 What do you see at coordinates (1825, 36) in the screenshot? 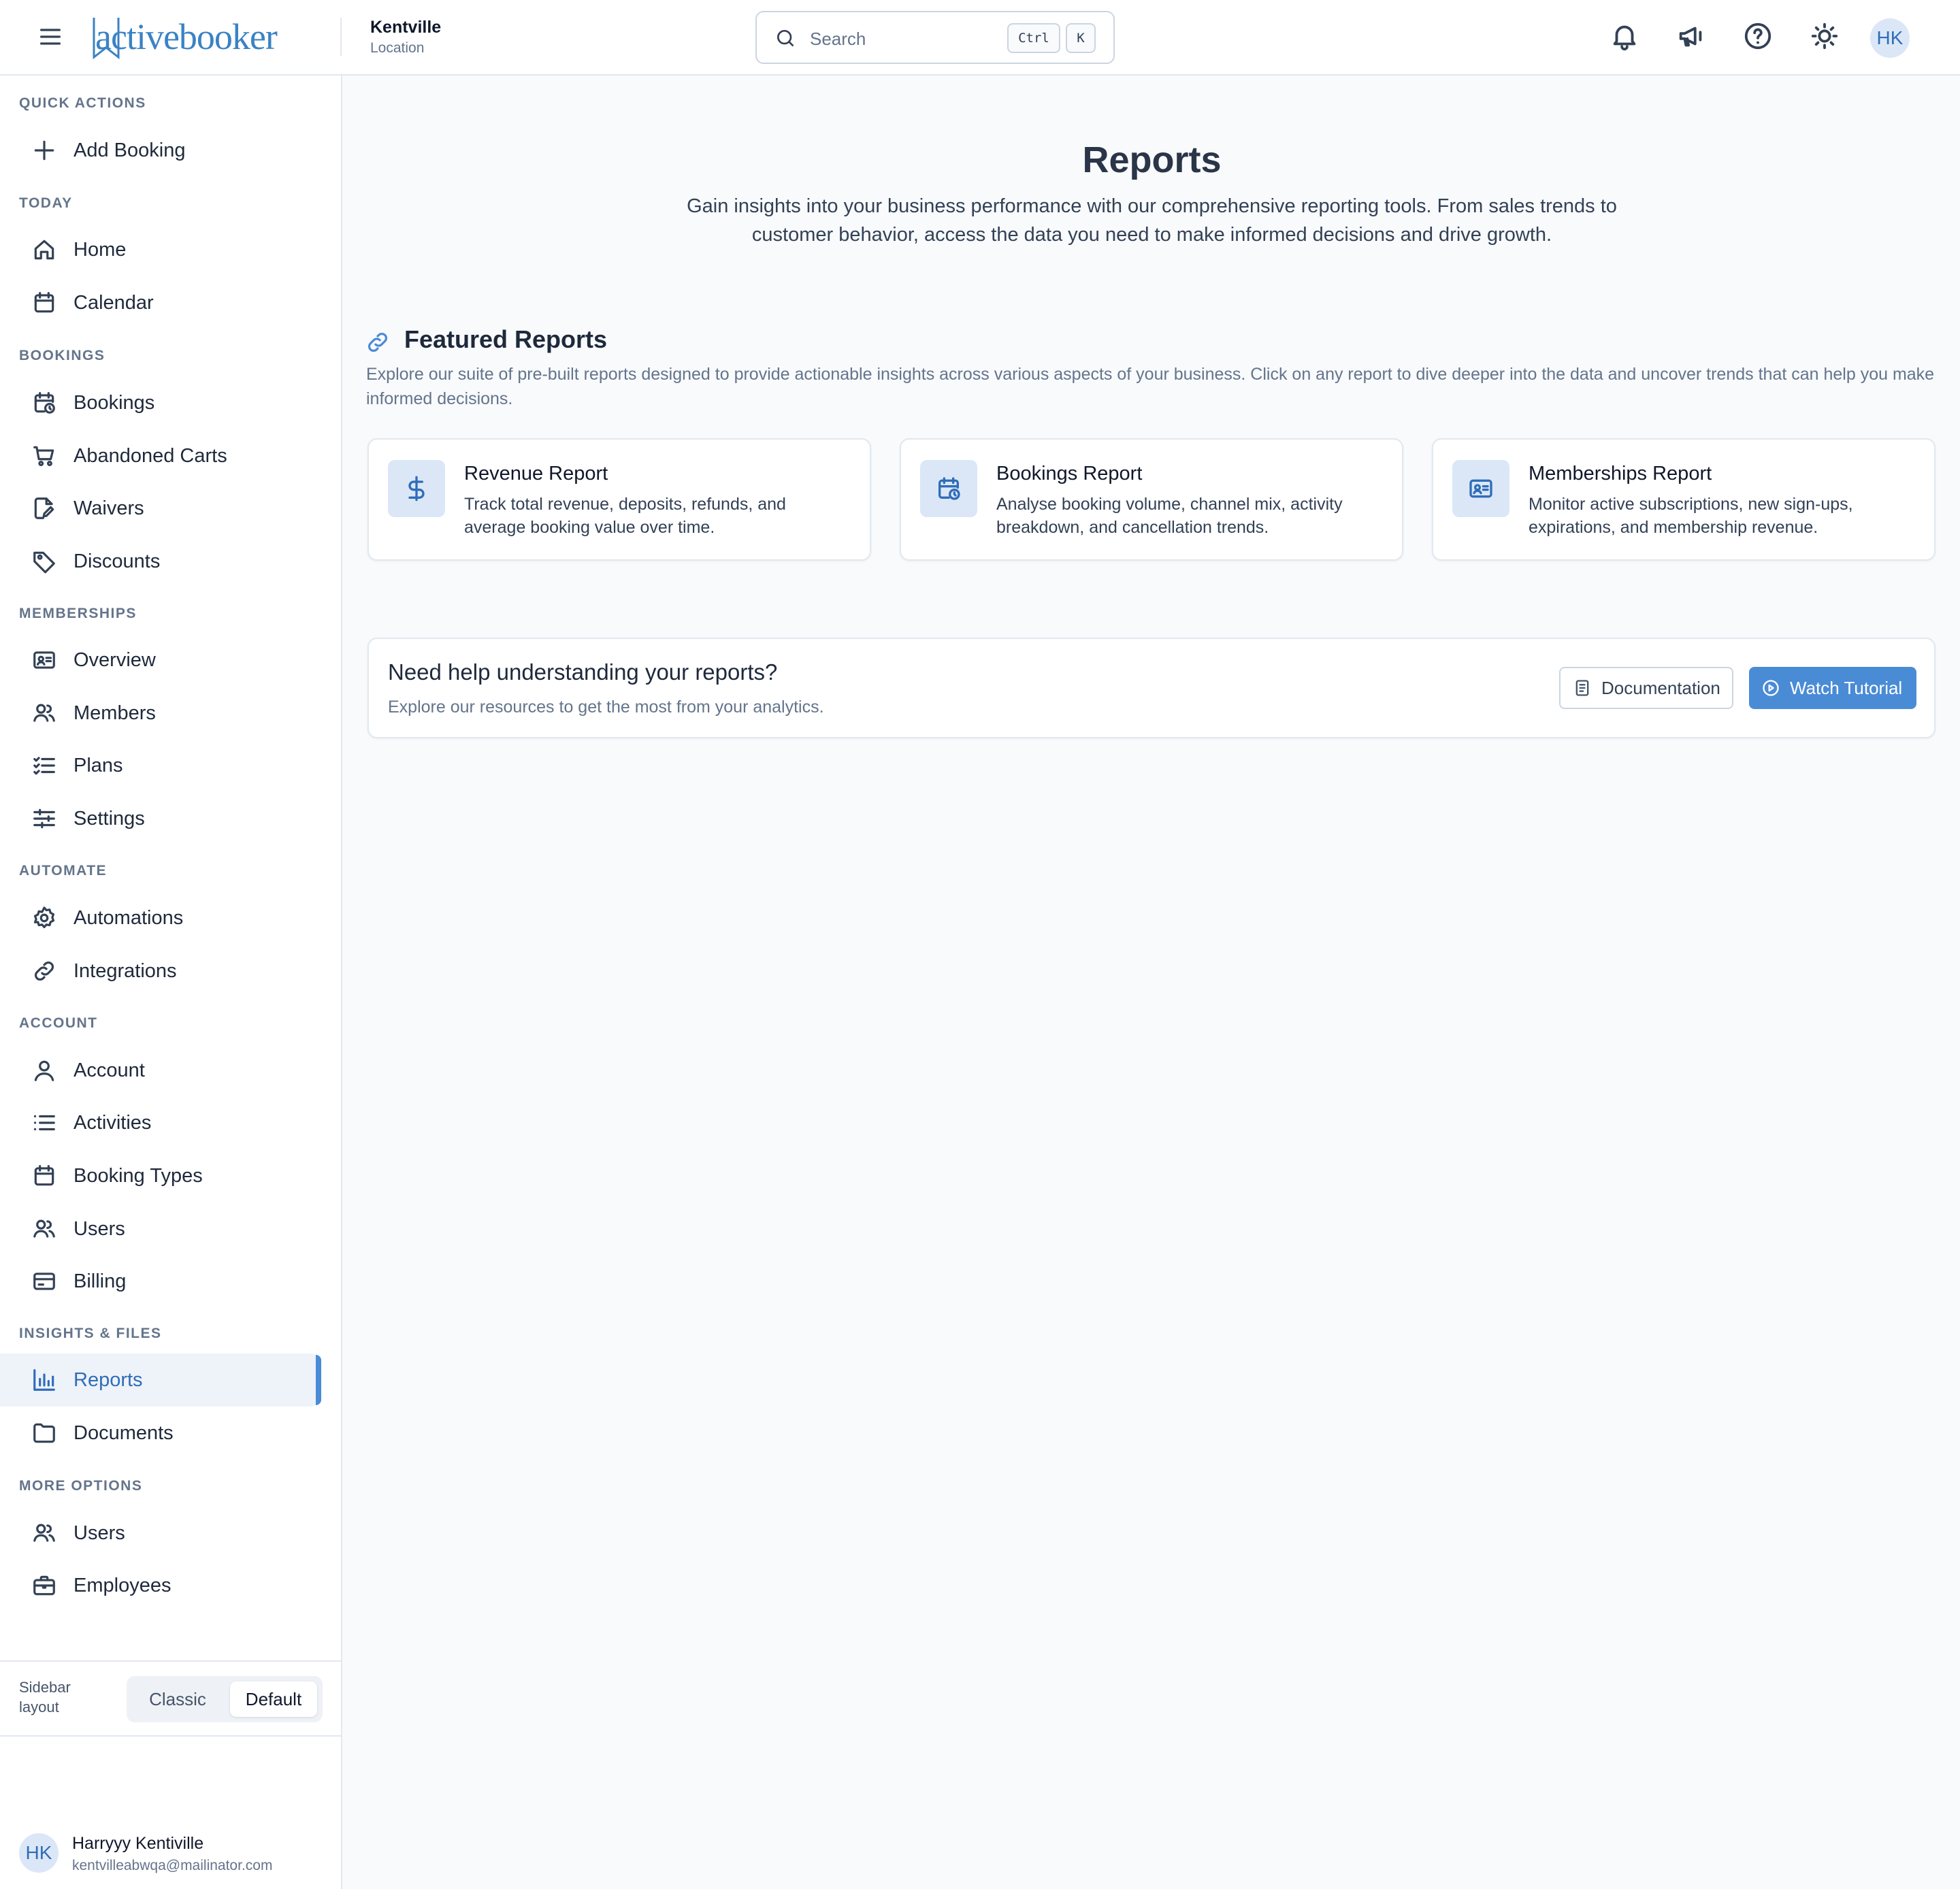
I see `sun-icon` at bounding box center [1825, 36].